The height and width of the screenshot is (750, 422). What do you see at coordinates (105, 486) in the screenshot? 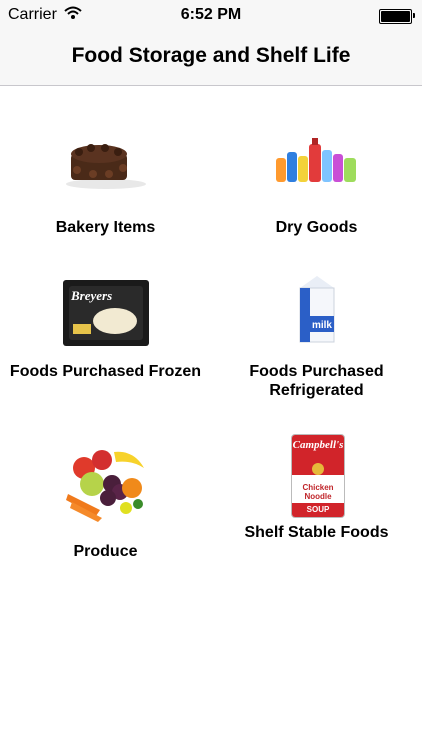
I see `produce-icon` at bounding box center [105, 486].